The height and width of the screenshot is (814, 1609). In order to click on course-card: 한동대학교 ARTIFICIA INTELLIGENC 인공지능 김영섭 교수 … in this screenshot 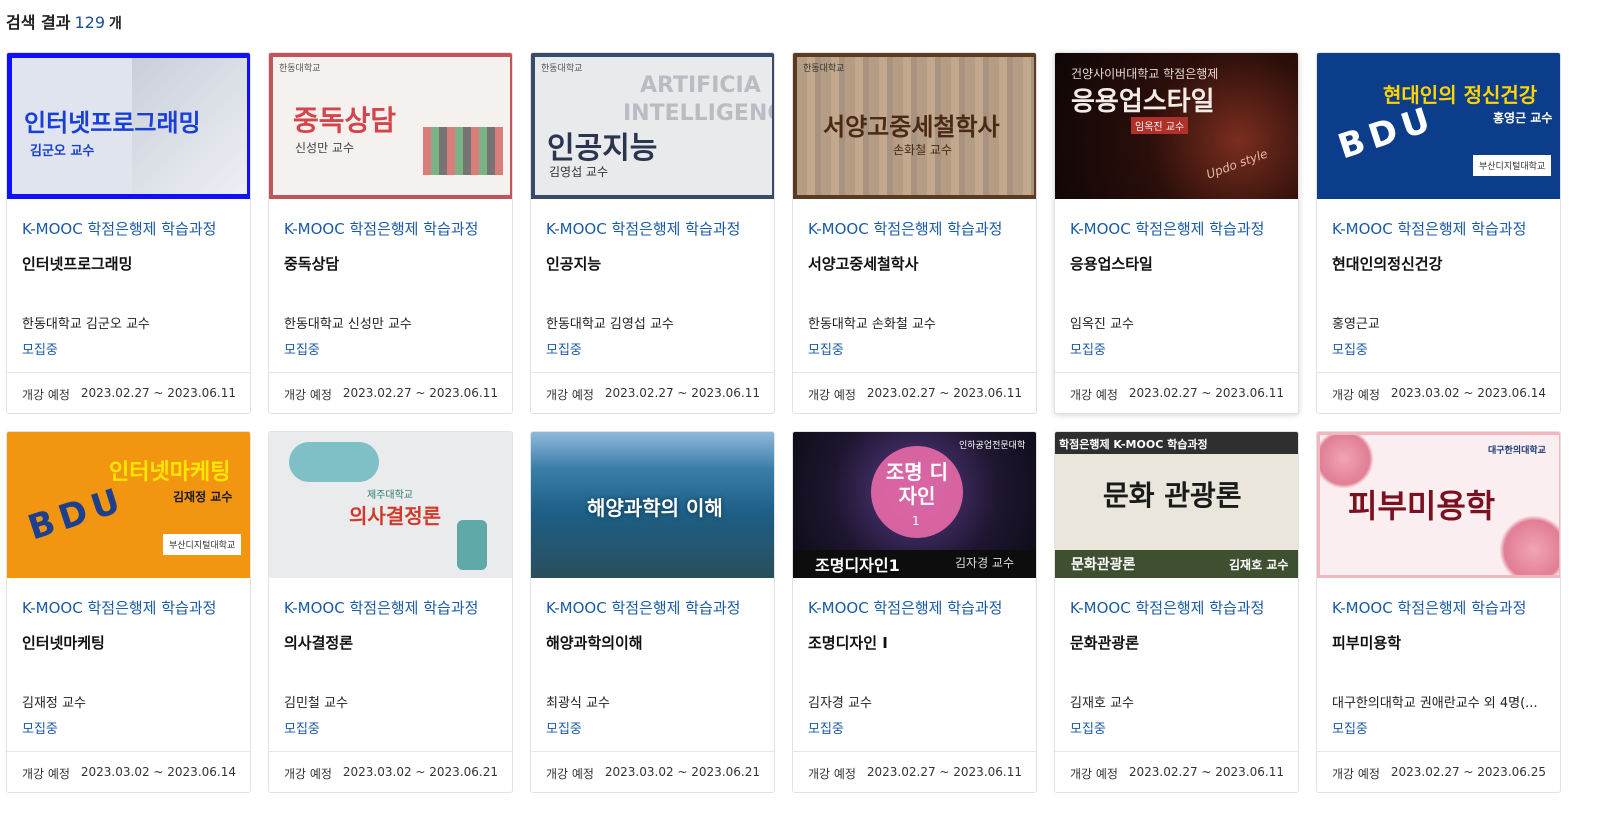, I will do `click(652, 233)`.